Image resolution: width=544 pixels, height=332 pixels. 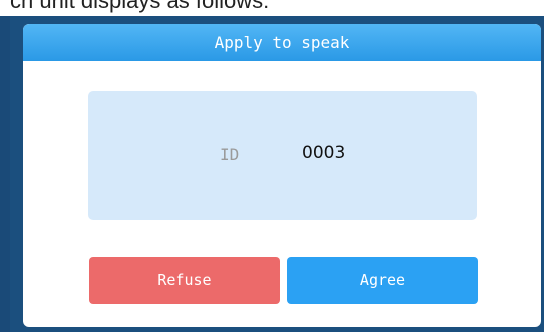 What do you see at coordinates (272, 8) in the screenshot?
I see `background-document-strip: ch unit displays as follows:` at bounding box center [272, 8].